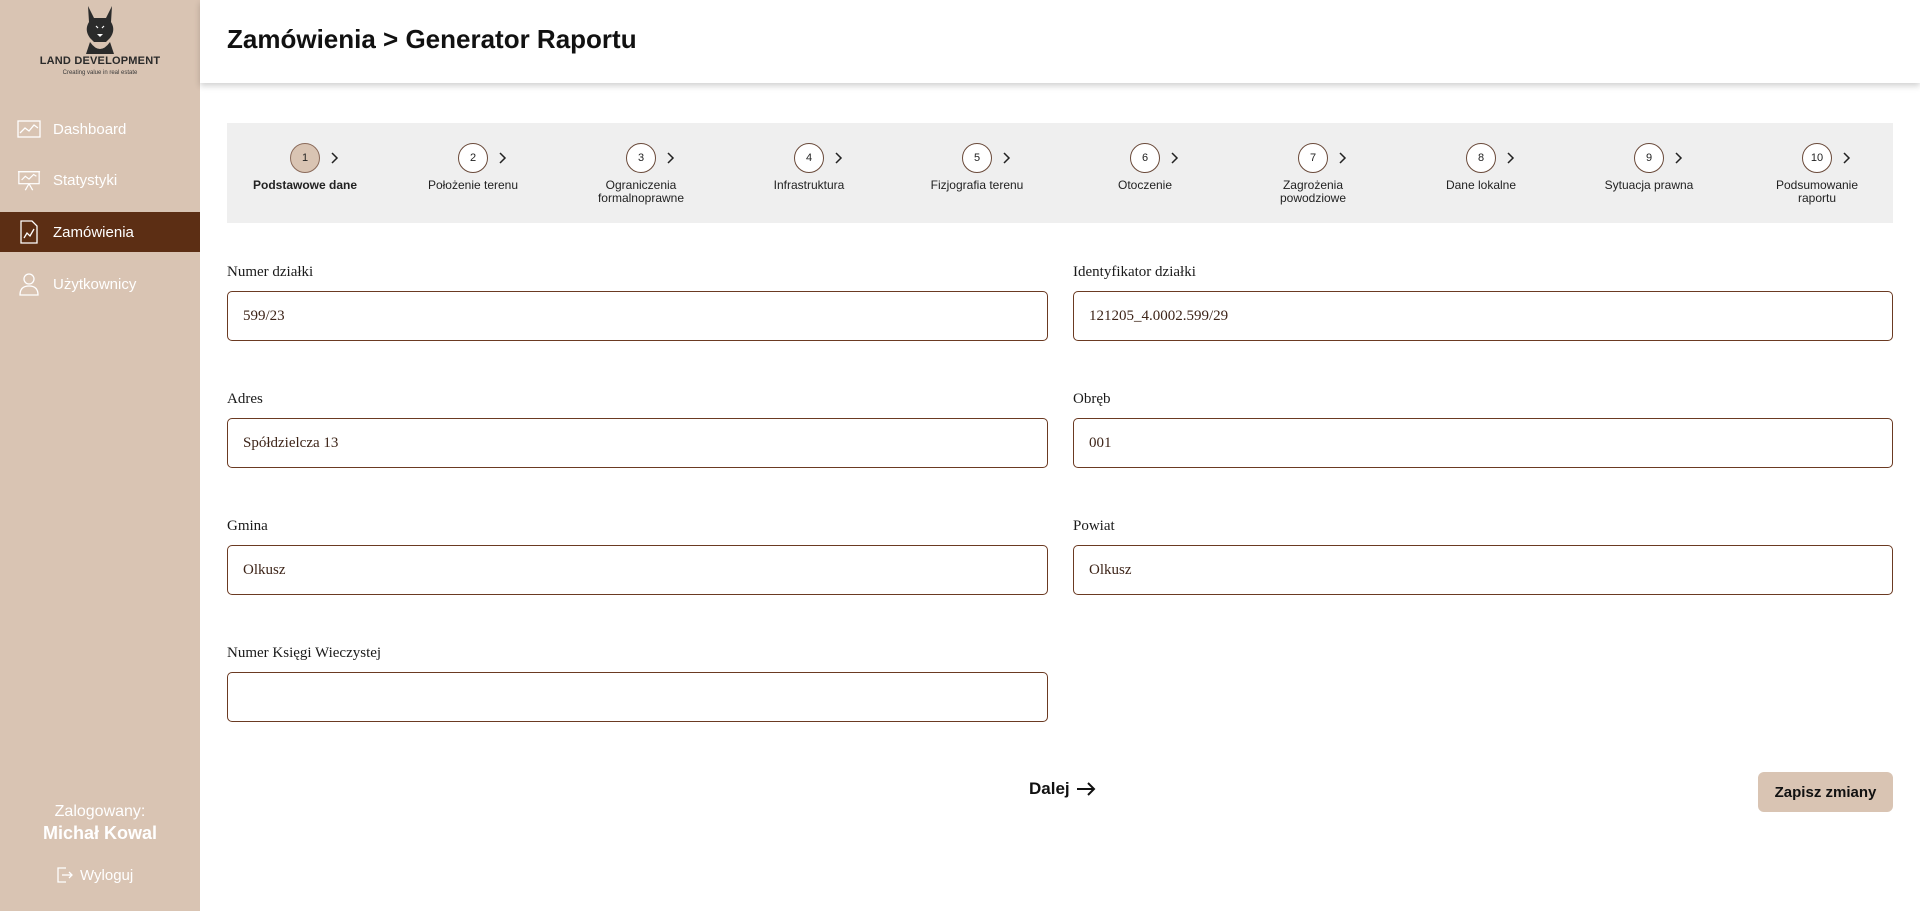  I want to click on presentation-board-icon, so click(29, 180).